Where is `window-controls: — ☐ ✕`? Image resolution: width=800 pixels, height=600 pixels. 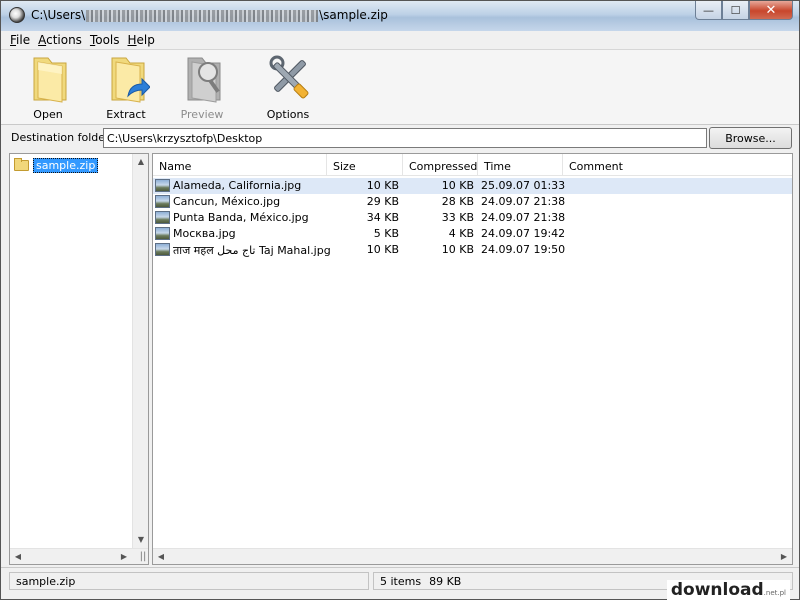 window-controls: — ☐ ✕ is located at coordinates (744, 11).